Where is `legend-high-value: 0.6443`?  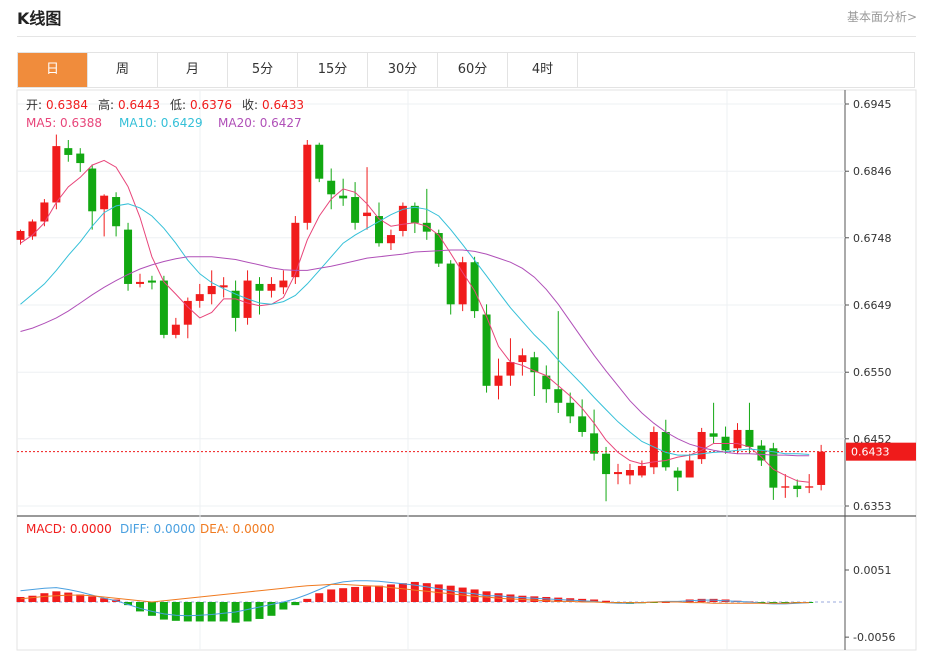
legend-high-value: 0.6443 is located at coordinates (139, 105).